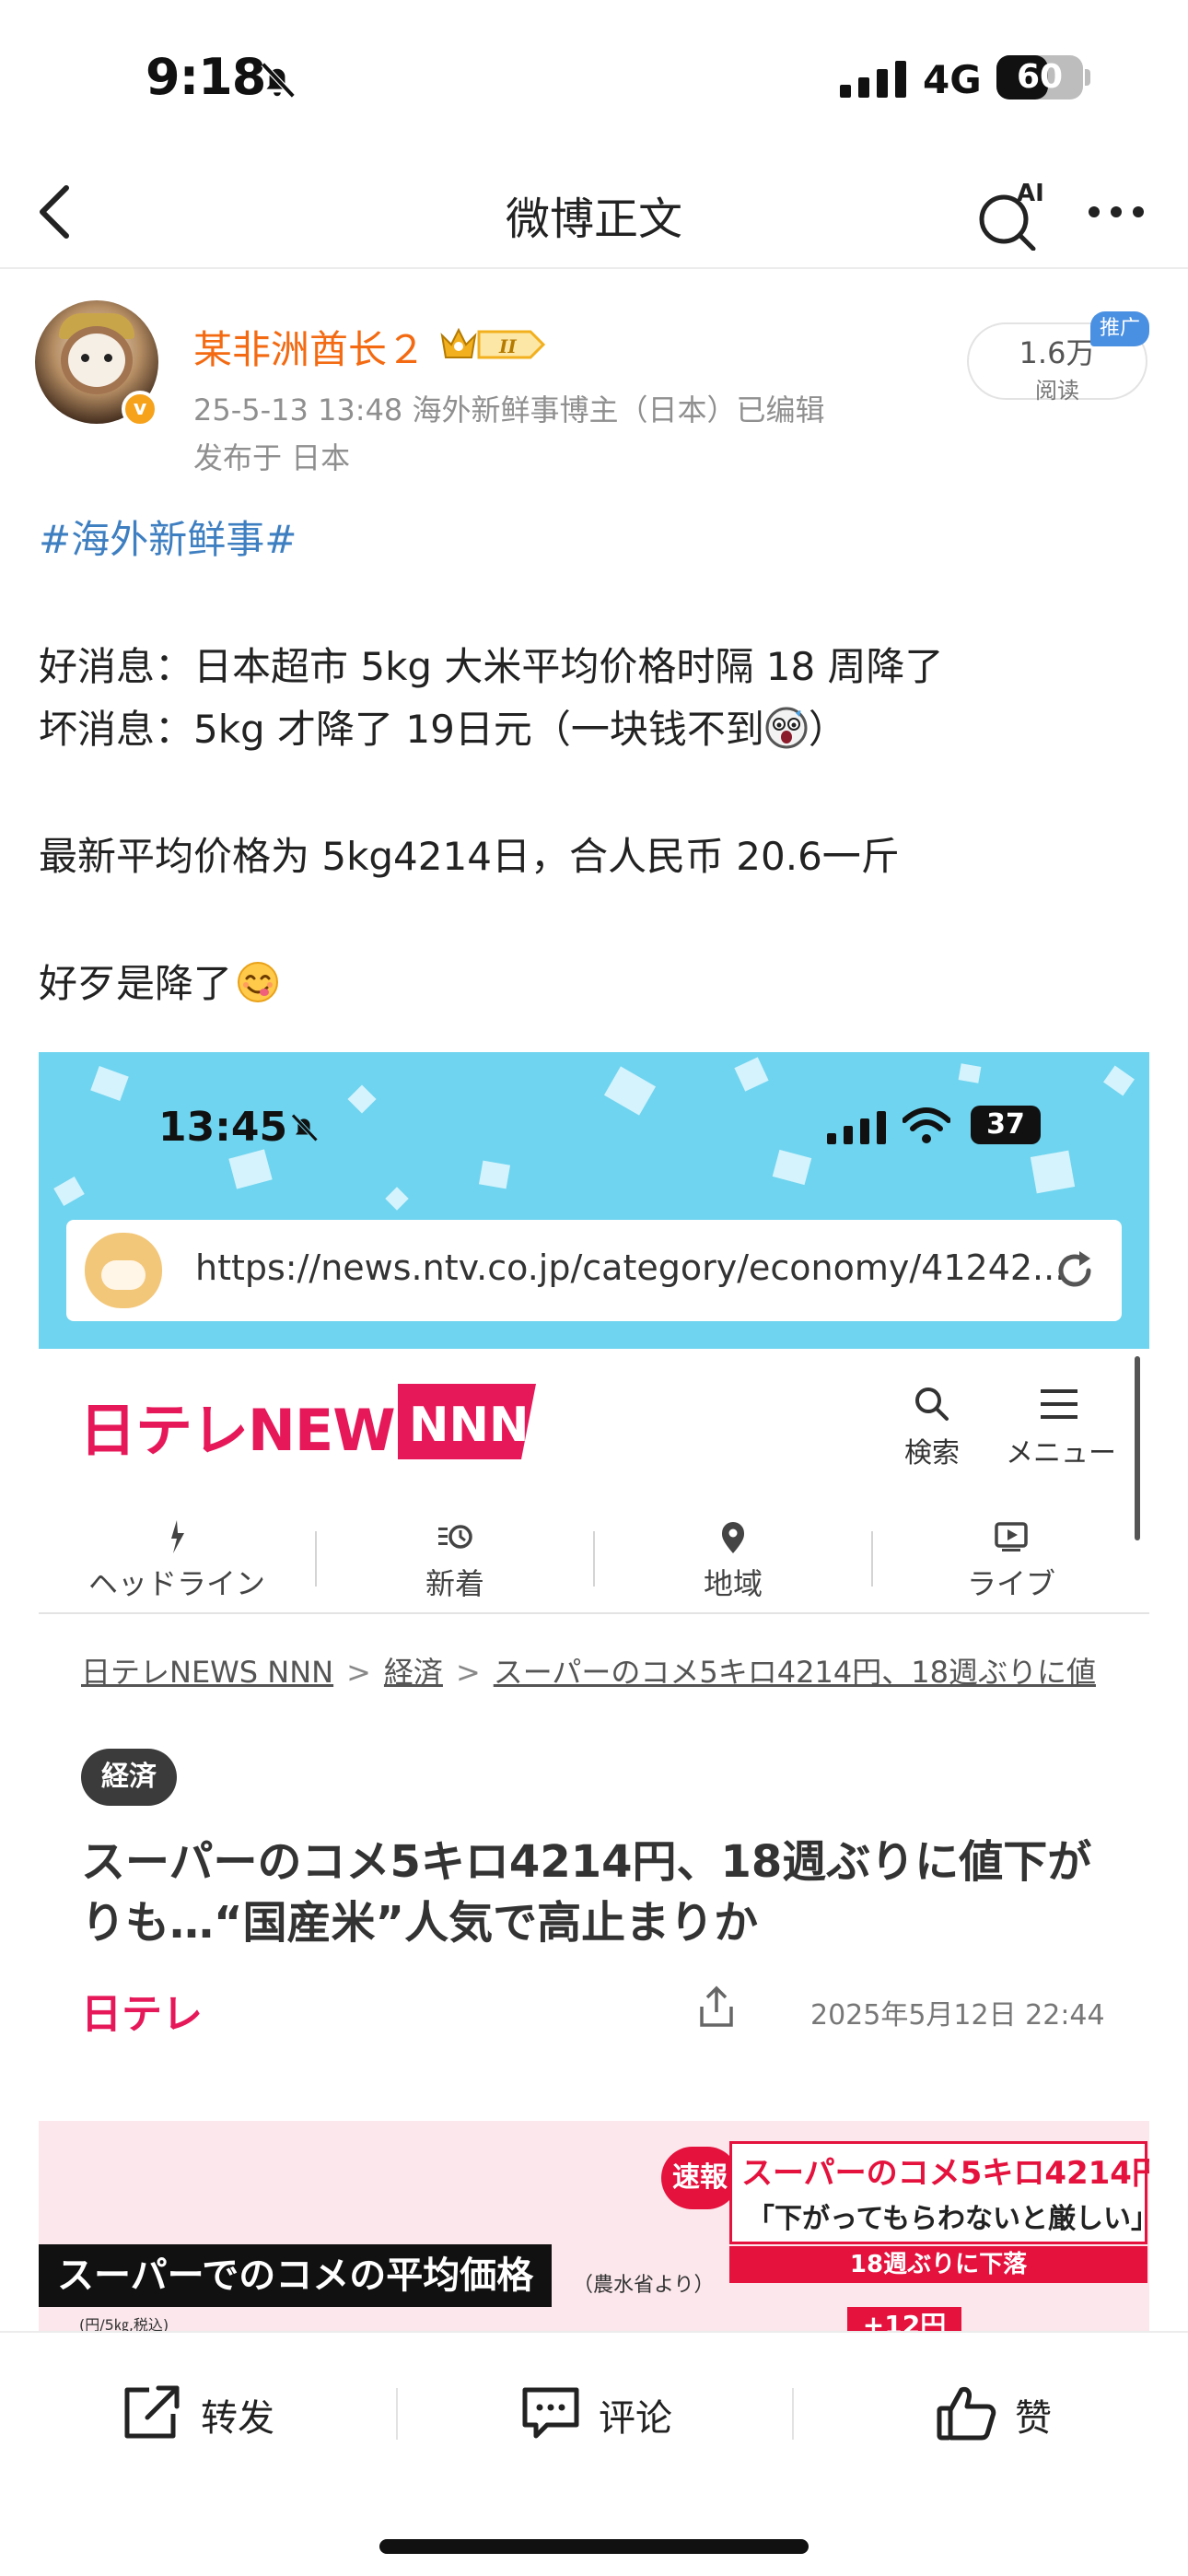  I want to click on video-chart-source: （農水省より）, so click(644, 2285).